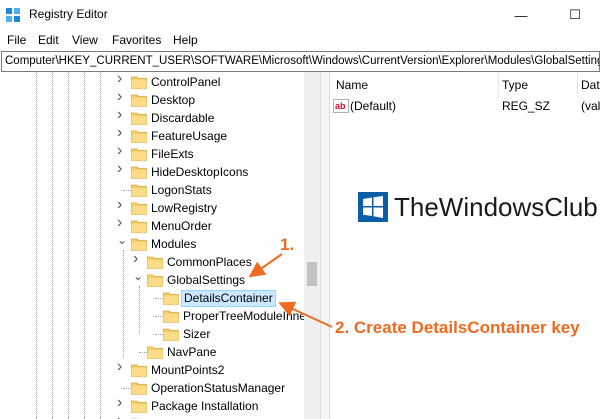 The image size is (600, 419). I want to click on tree-node: ProperTreeModuleInner, so click(155, 317).